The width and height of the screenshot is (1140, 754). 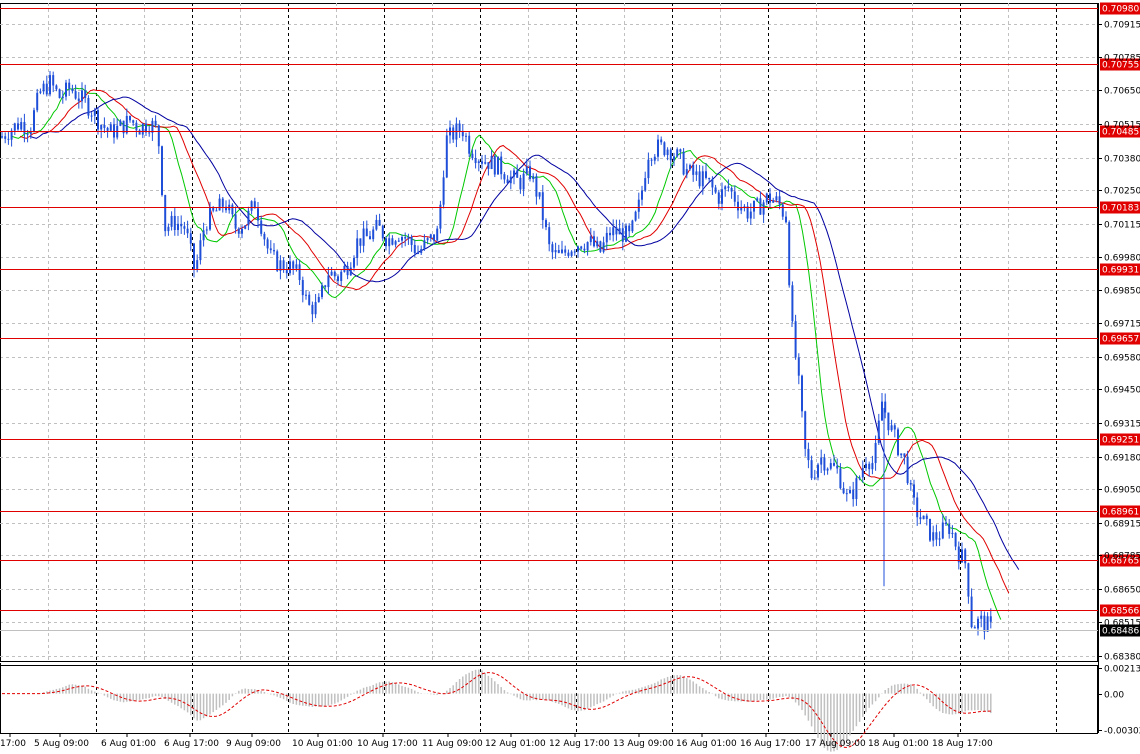 What do you see at coordinates (1122, 226) in the screenshot?
I see `y-tick-label: 0.70115` at bounding box center [1122, 226].